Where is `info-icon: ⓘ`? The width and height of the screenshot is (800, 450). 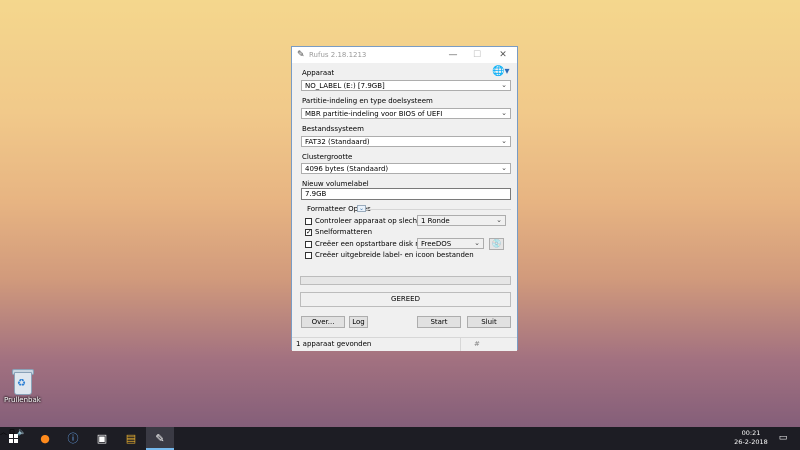 info-icon: ⓘ is located at coordinates (73, 438).